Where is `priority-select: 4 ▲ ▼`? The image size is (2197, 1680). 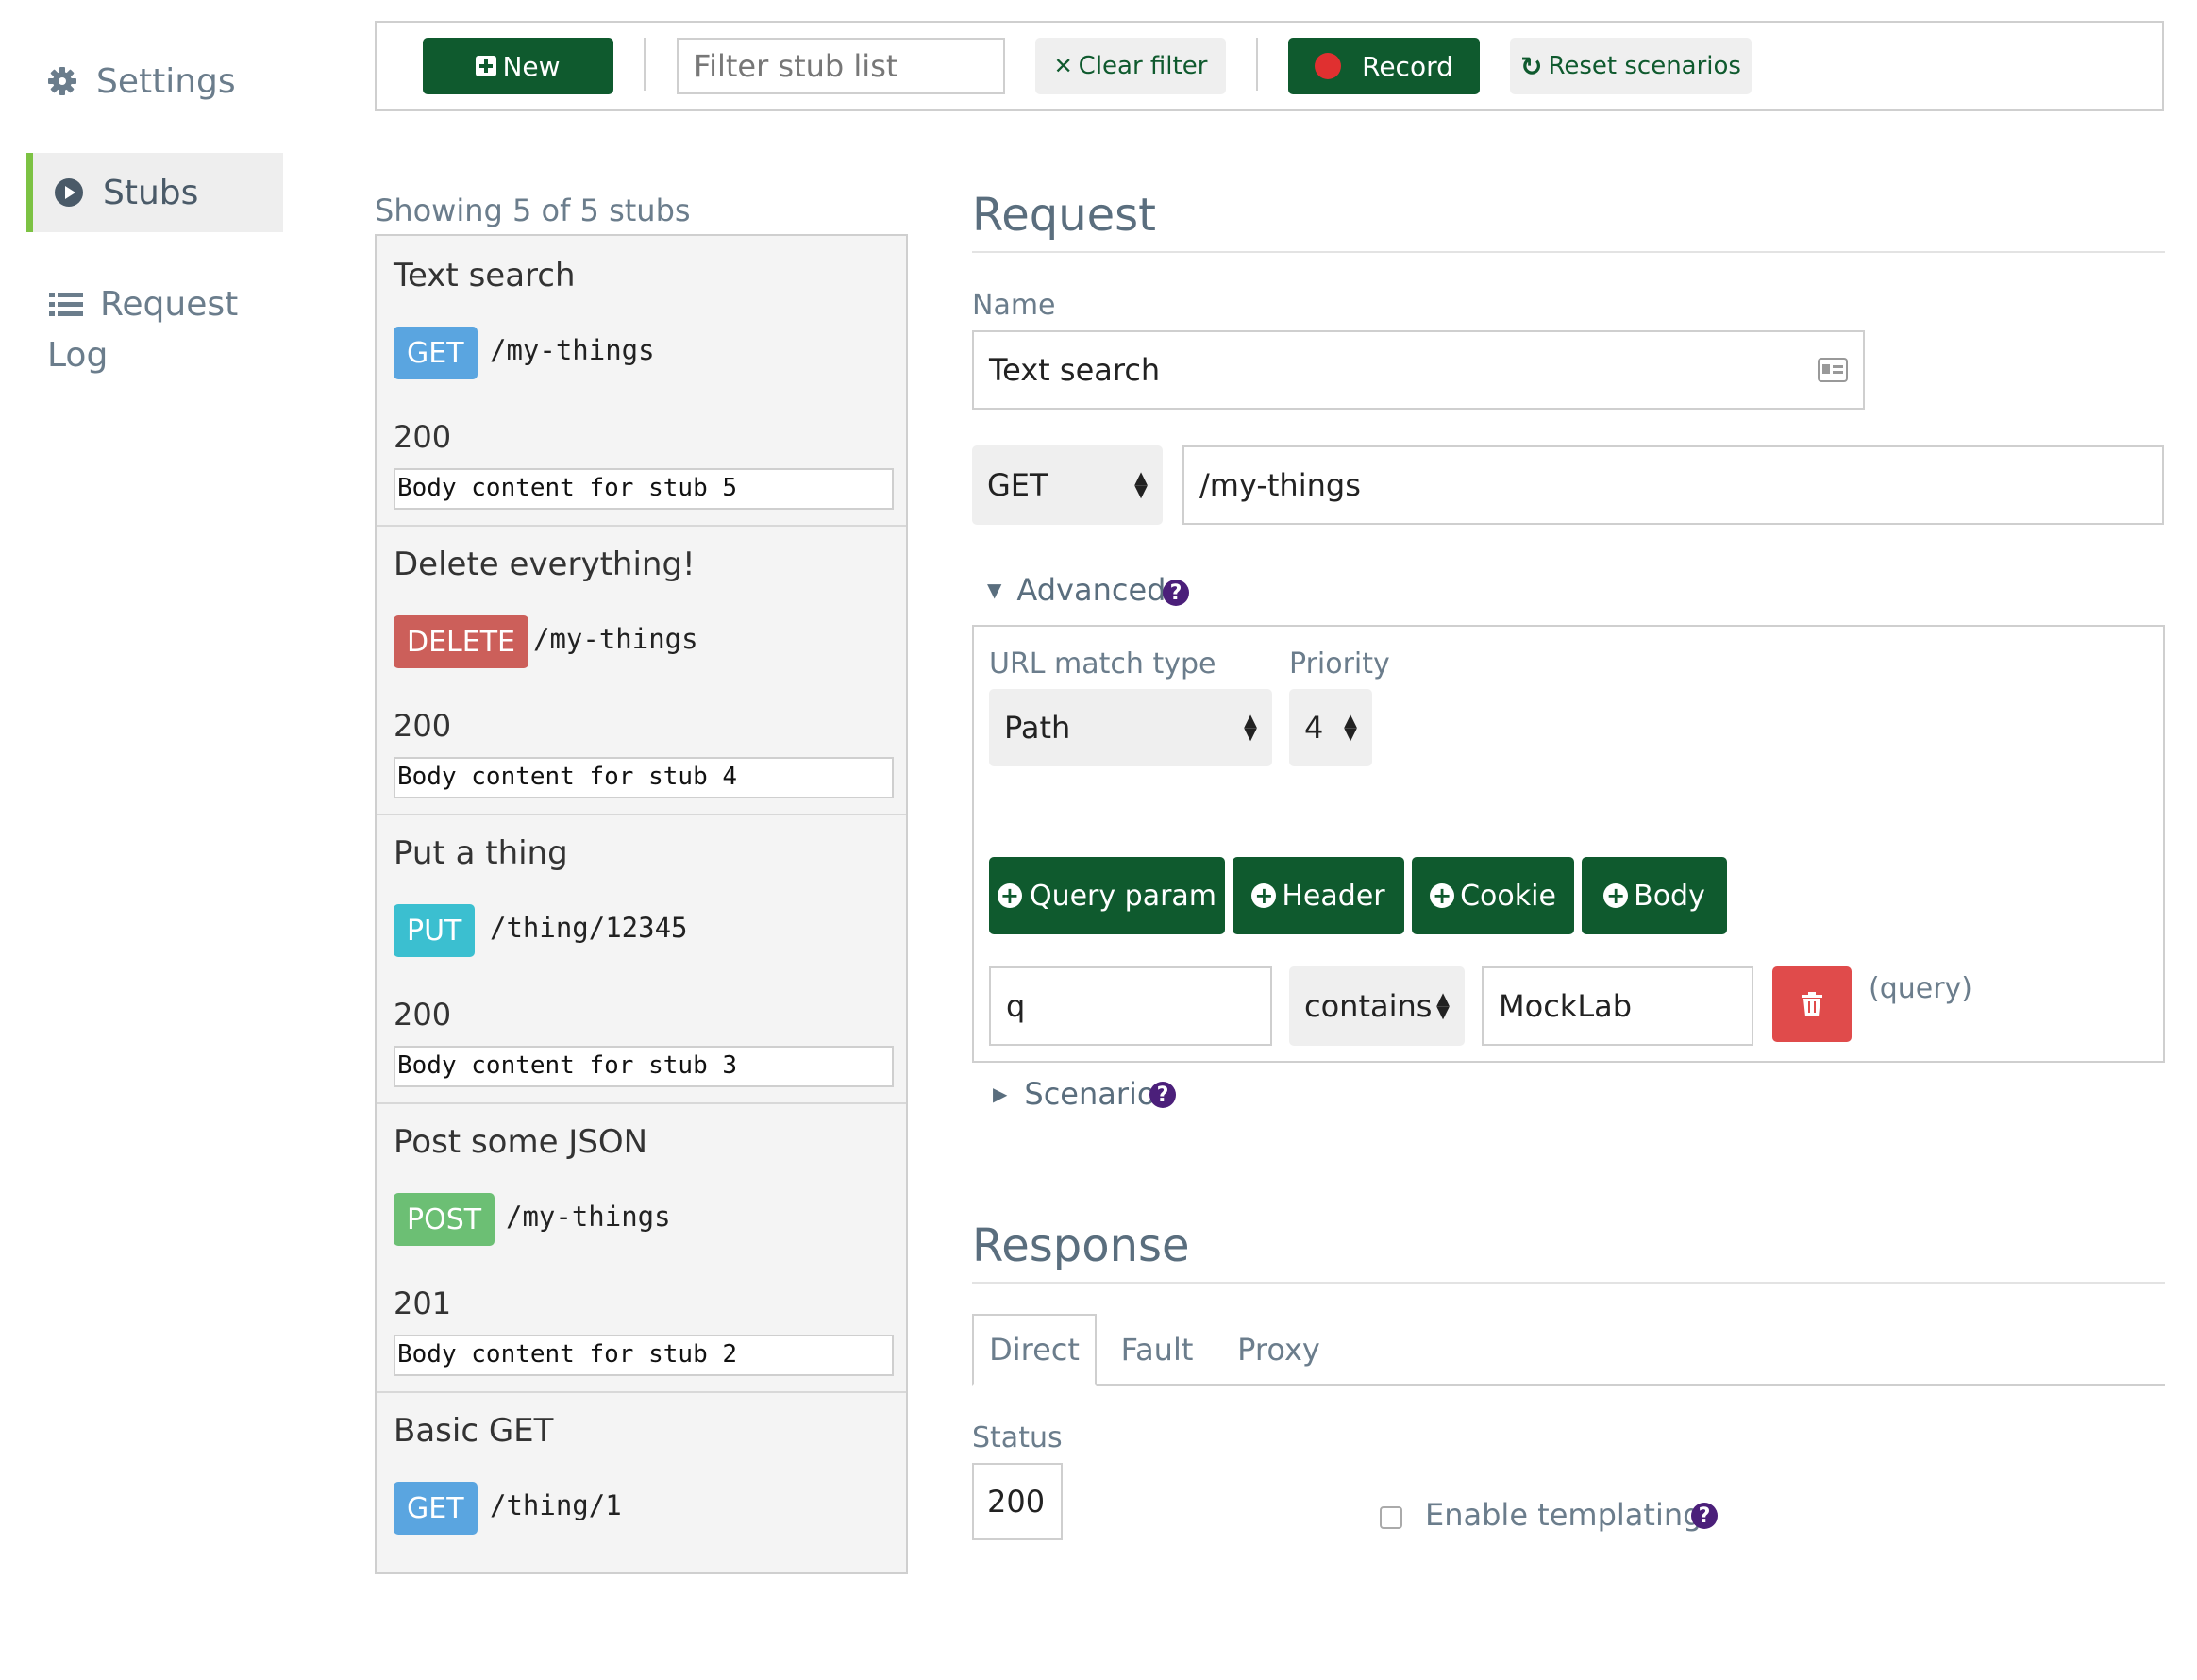 priority-select: 4 ▲ ▼ is located at coordinates (1330, 727).